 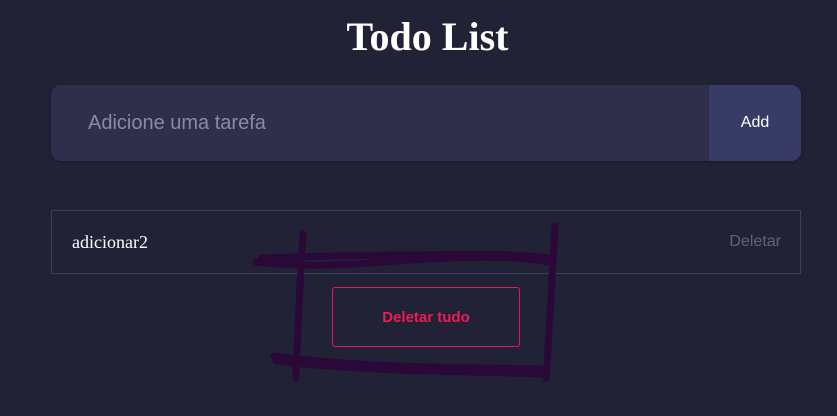 What do you see at coordinates (110, 241) in the screenshot?
I see `task-text: adicionar2` at bounding box center [110, 241].